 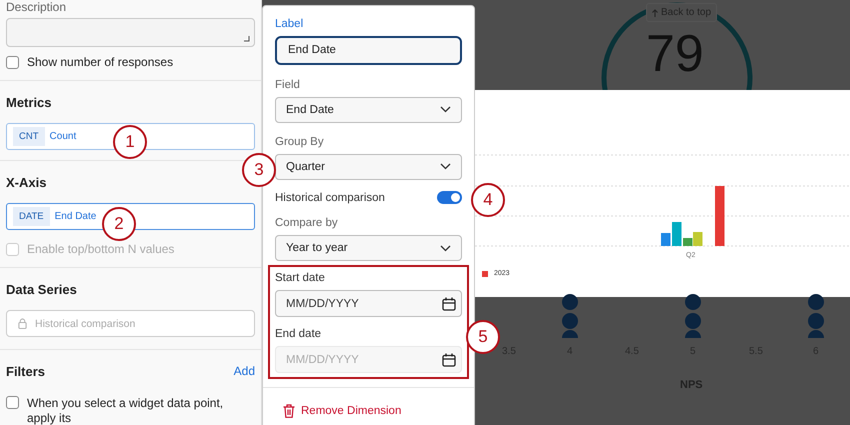 What do you see at coordinates (300, 142) in the screenshot?
I see `field-label: Group By` at bounding box center [300, 142].